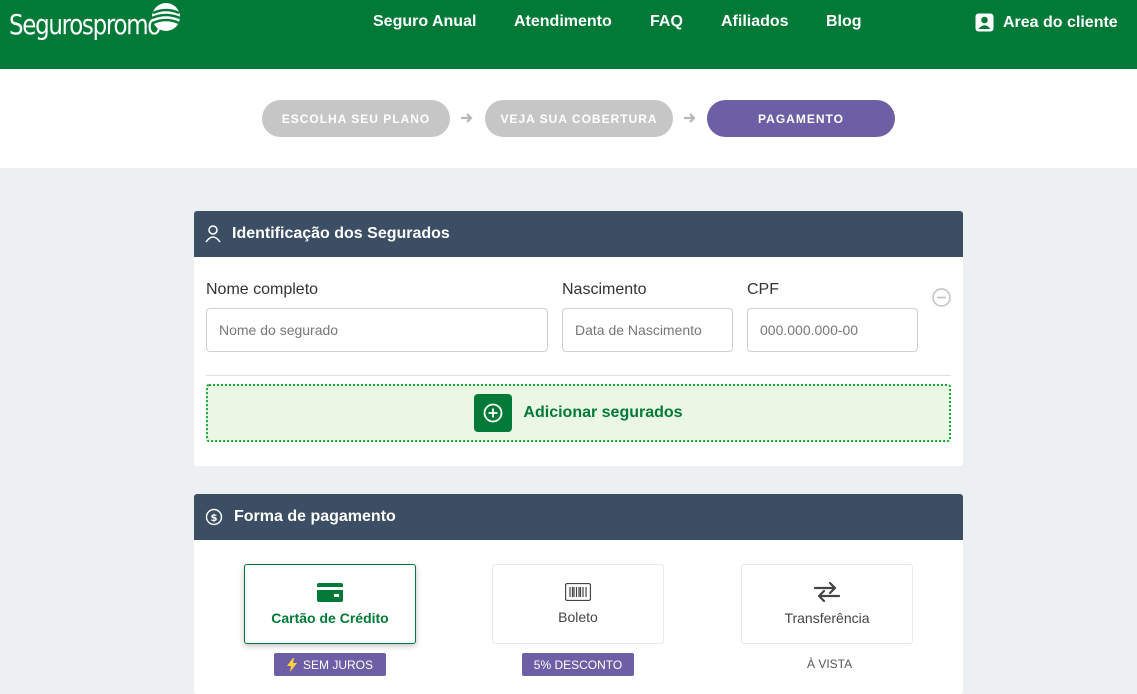  I want to click on payment-option-credit-card: Cartão de Crédito, so click(330, 604).